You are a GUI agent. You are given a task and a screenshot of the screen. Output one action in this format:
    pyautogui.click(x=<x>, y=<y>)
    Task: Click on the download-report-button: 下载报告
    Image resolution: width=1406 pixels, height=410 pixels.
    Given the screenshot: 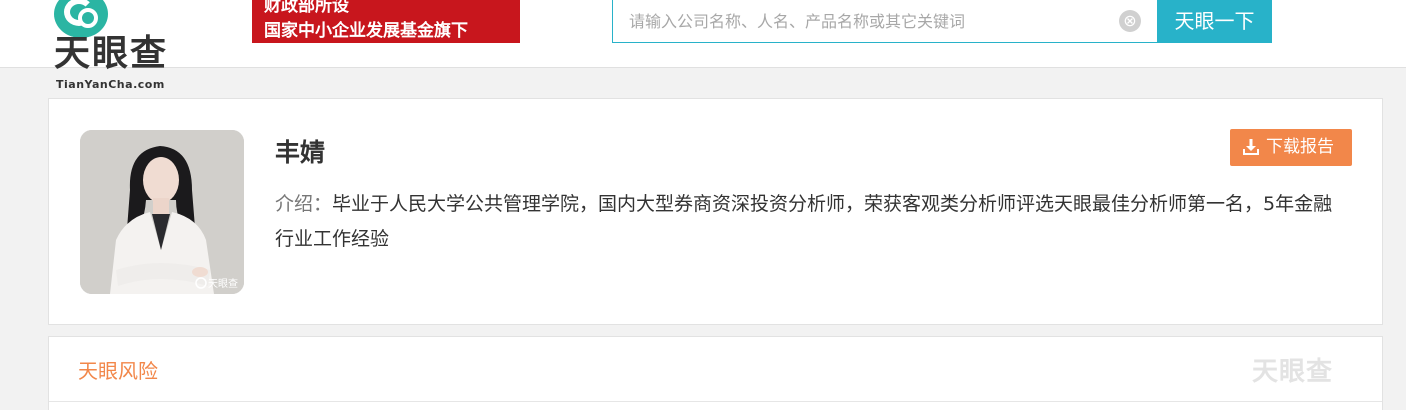 What is the action you would take?
    pyautogui.click(x=1291, y=147)
    